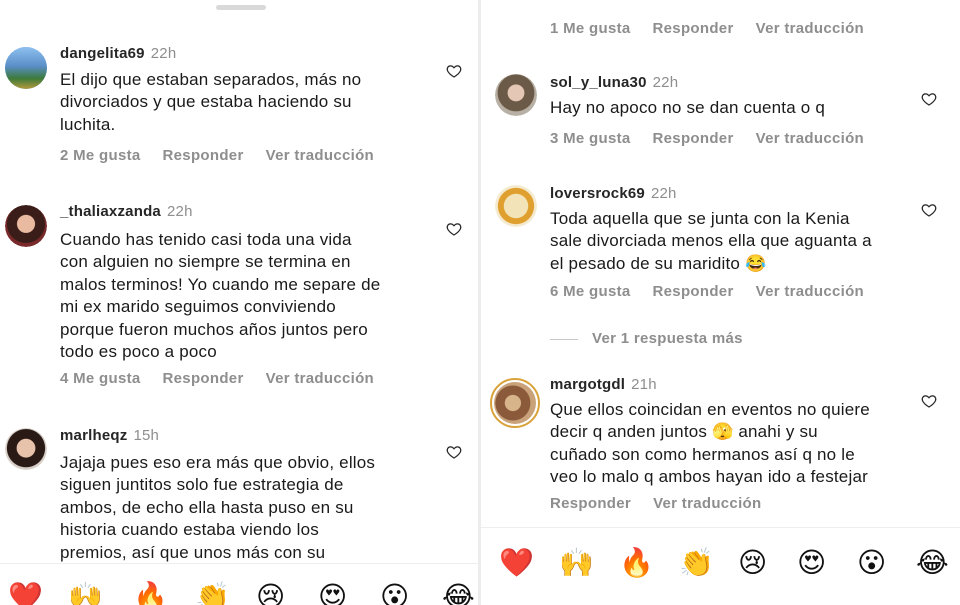 The height and width of the screenshot is (605, 960). What do you see at coordinates (590, 28) in the screenshot?
I see `likes-count: 1 Me gusta` at bounding box center [590, 28].